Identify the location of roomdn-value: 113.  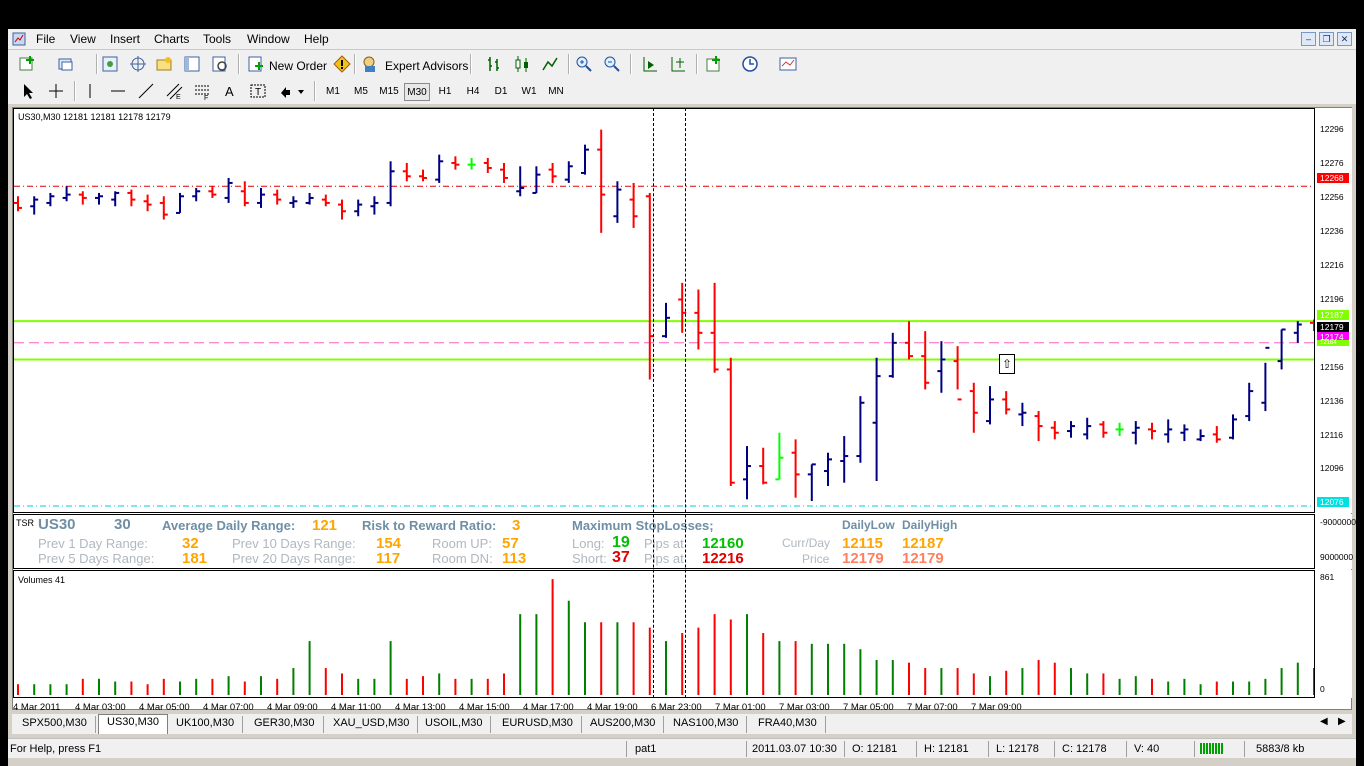
(514, 558).